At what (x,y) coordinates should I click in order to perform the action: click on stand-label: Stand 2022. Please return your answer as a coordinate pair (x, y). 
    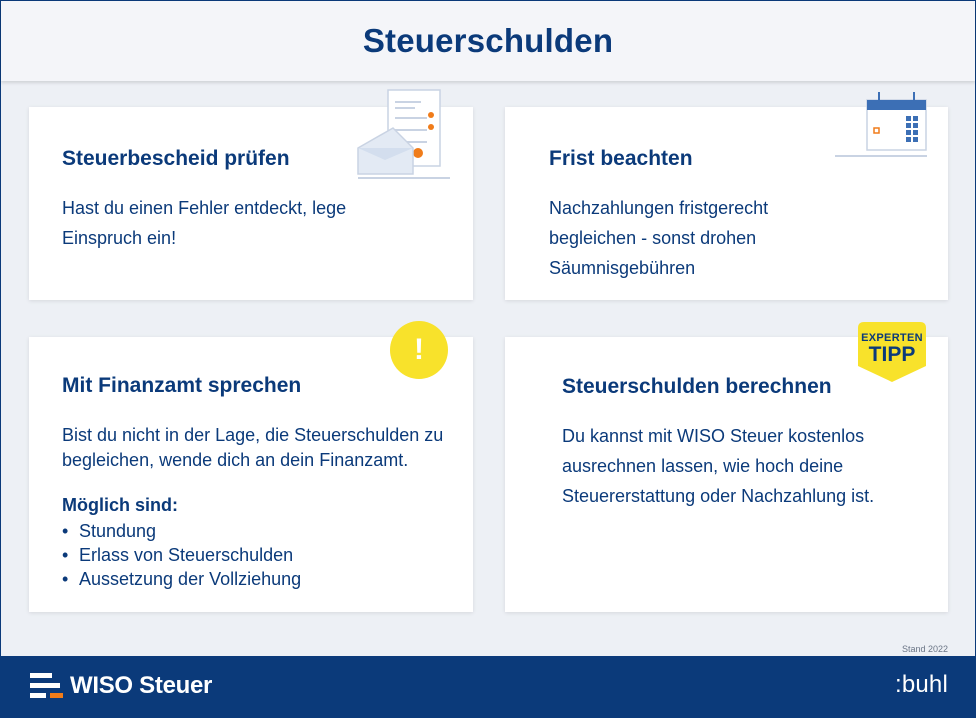
    Looking at the image, I should click on (924, 649).